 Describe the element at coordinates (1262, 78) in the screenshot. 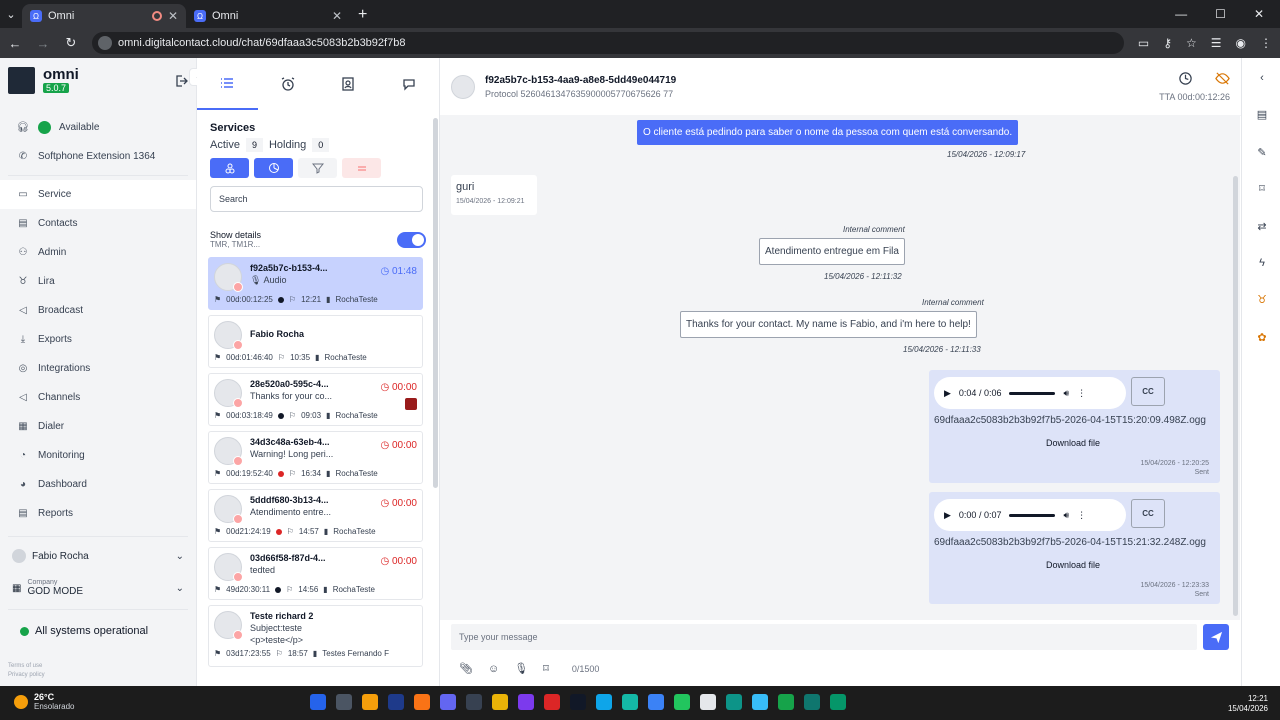

I see `chevron-left-icon: ‹` at that location.